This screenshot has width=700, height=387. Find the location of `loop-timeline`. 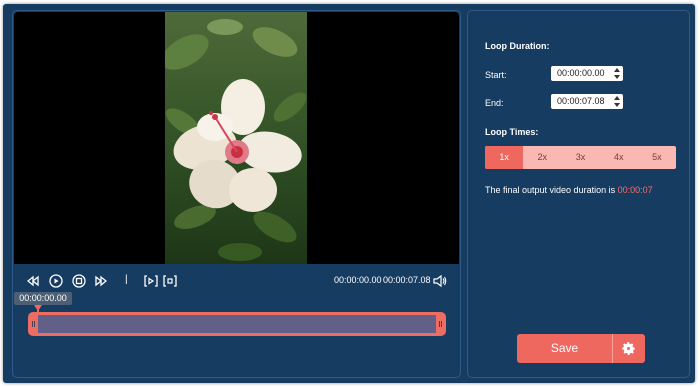

loop-timeline is located at coordinates (237, 324).